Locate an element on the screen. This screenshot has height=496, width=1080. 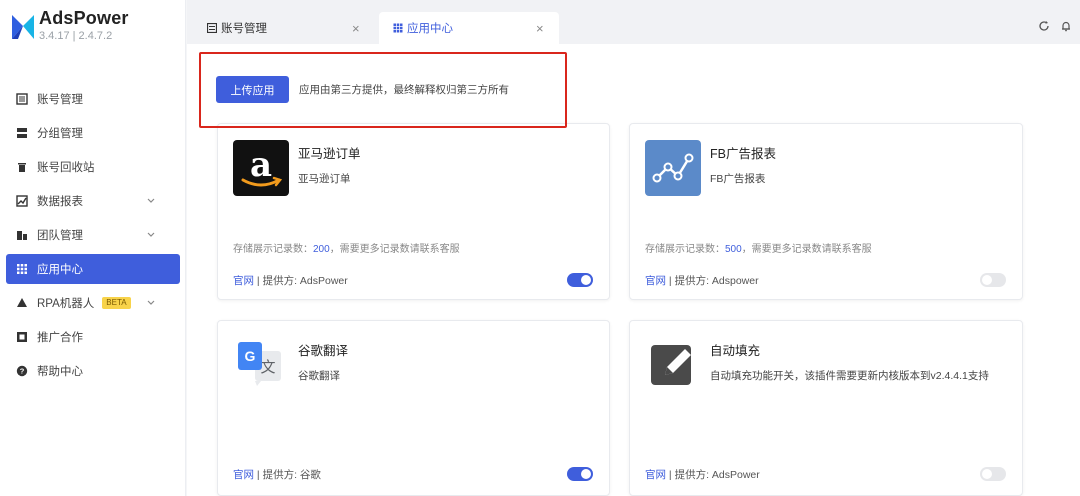
google-translate-logo-icon: 文 G is located at coordinates (261, 365).